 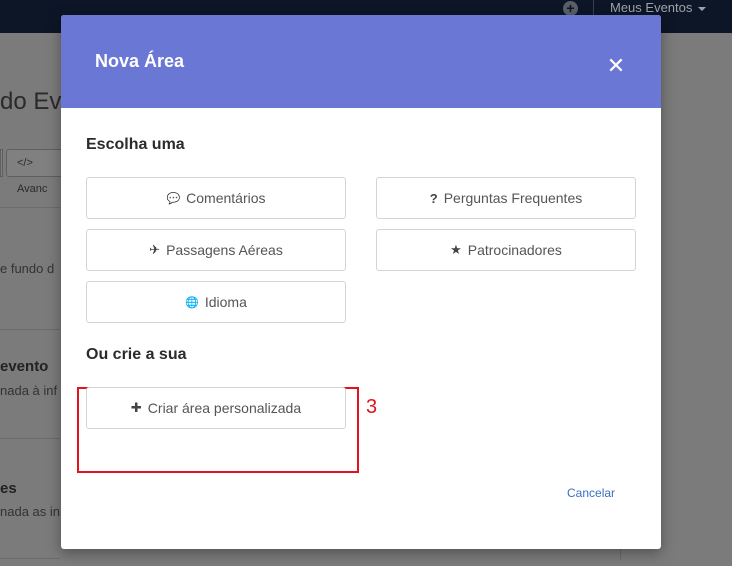 I want to click on option-label: Patrocinadores, so click(x=514, y=250).